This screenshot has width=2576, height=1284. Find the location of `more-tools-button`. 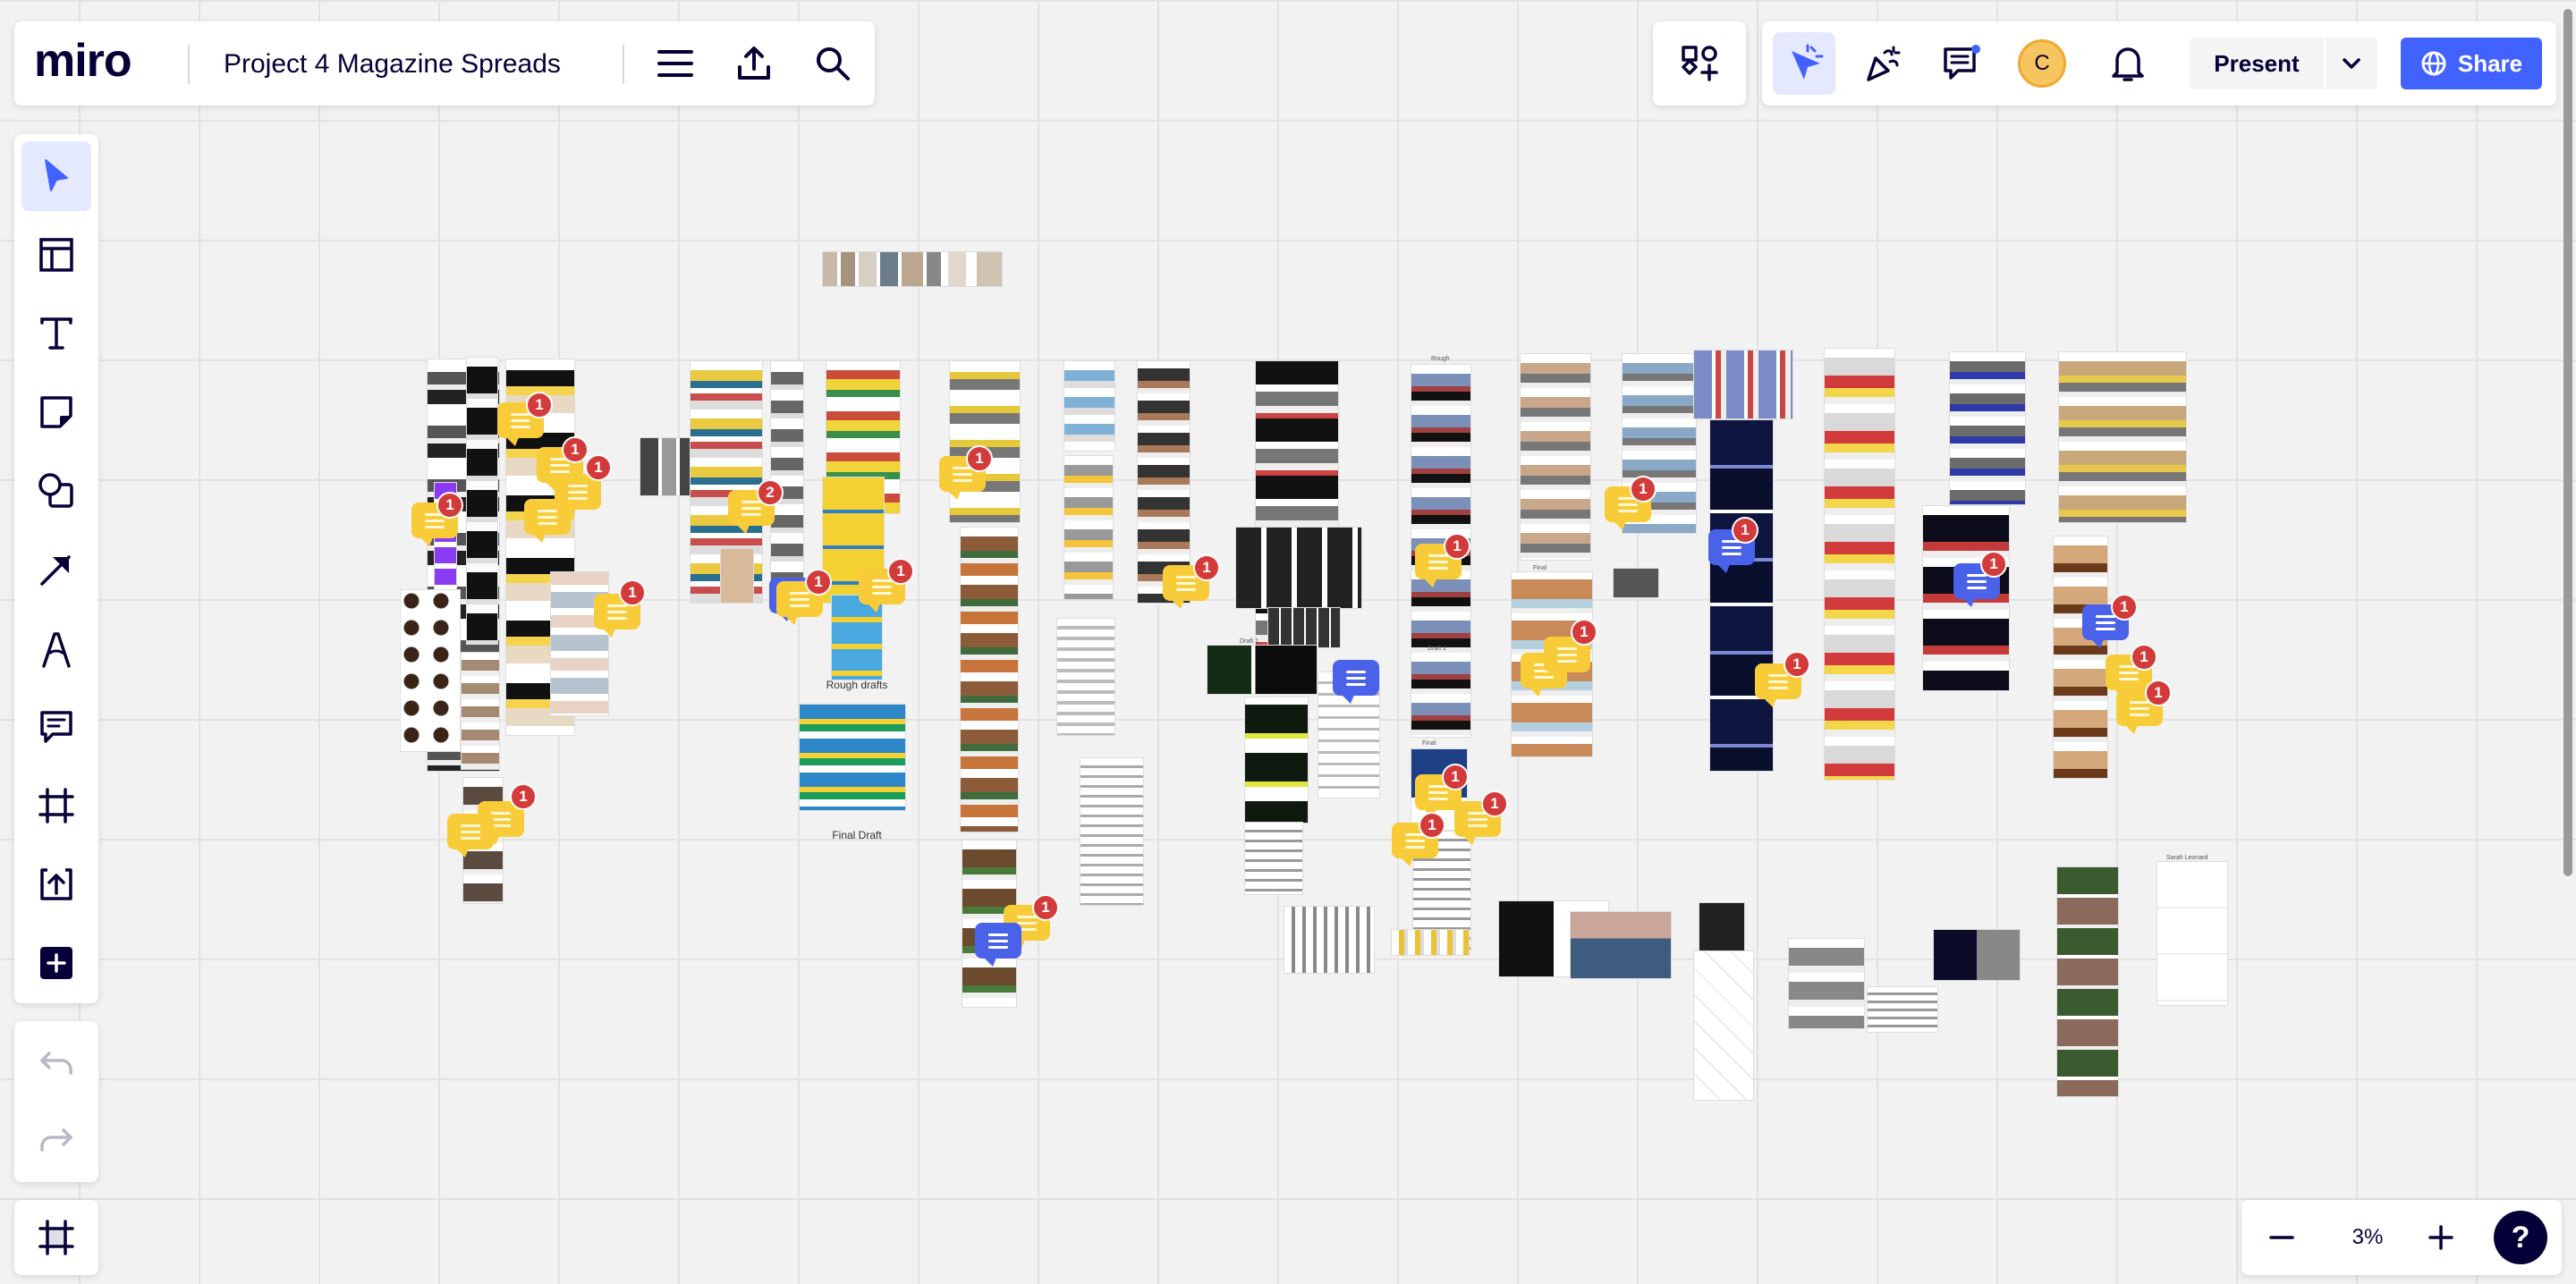

more-tools-button is located at coordinates (56, 963).